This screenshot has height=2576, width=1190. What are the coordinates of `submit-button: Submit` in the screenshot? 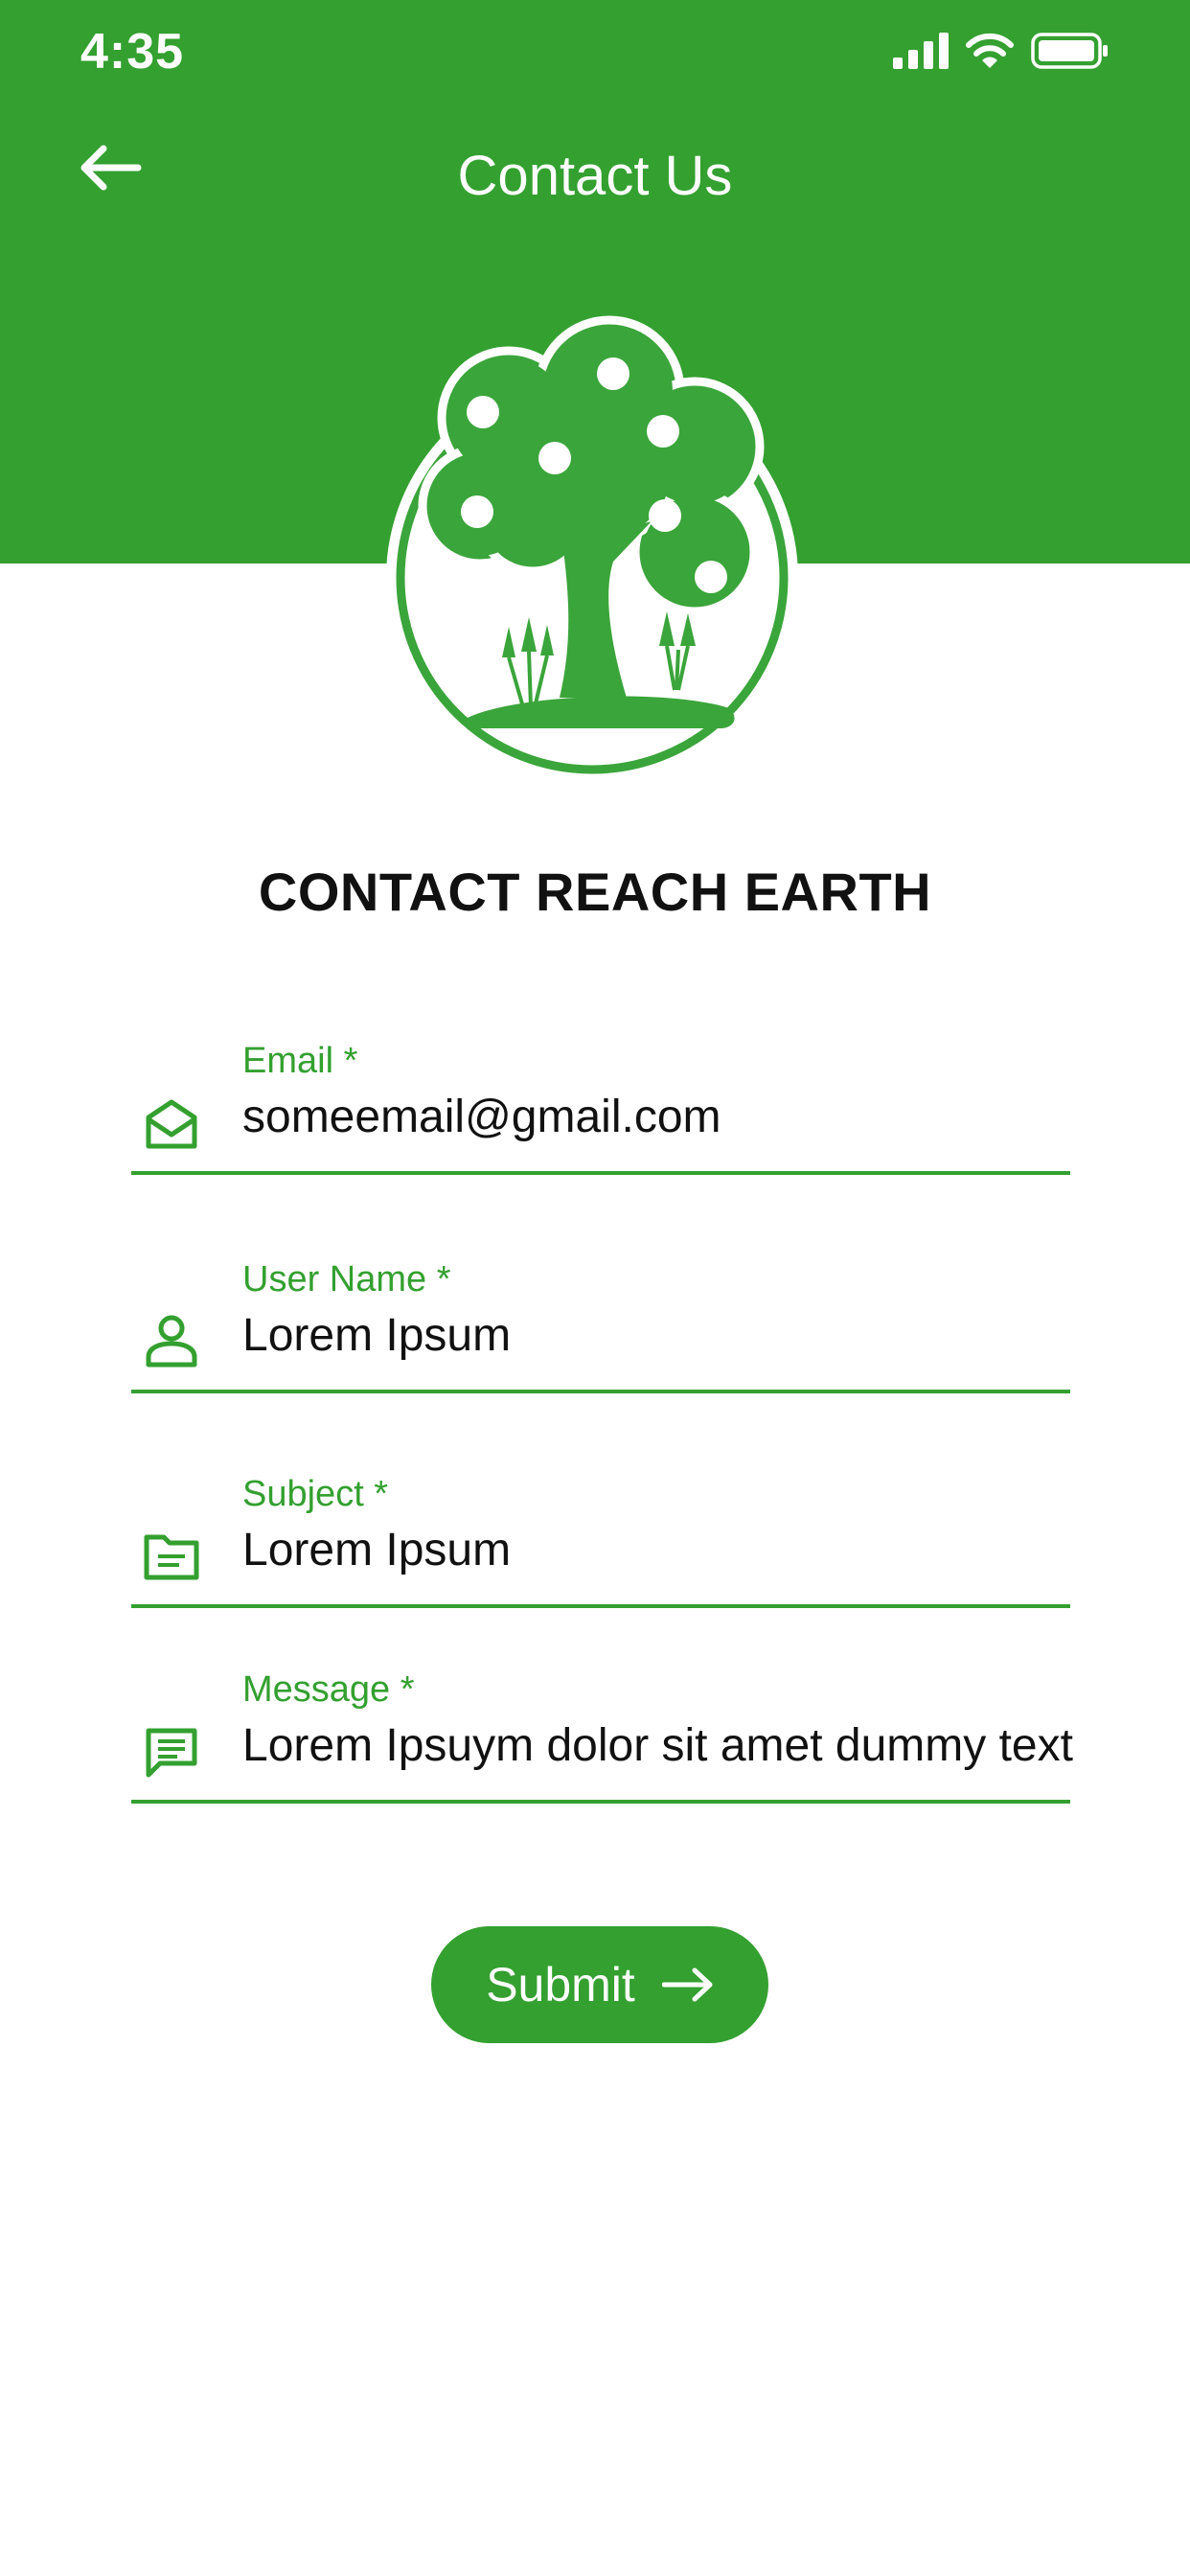 It's located at (600, 1984).